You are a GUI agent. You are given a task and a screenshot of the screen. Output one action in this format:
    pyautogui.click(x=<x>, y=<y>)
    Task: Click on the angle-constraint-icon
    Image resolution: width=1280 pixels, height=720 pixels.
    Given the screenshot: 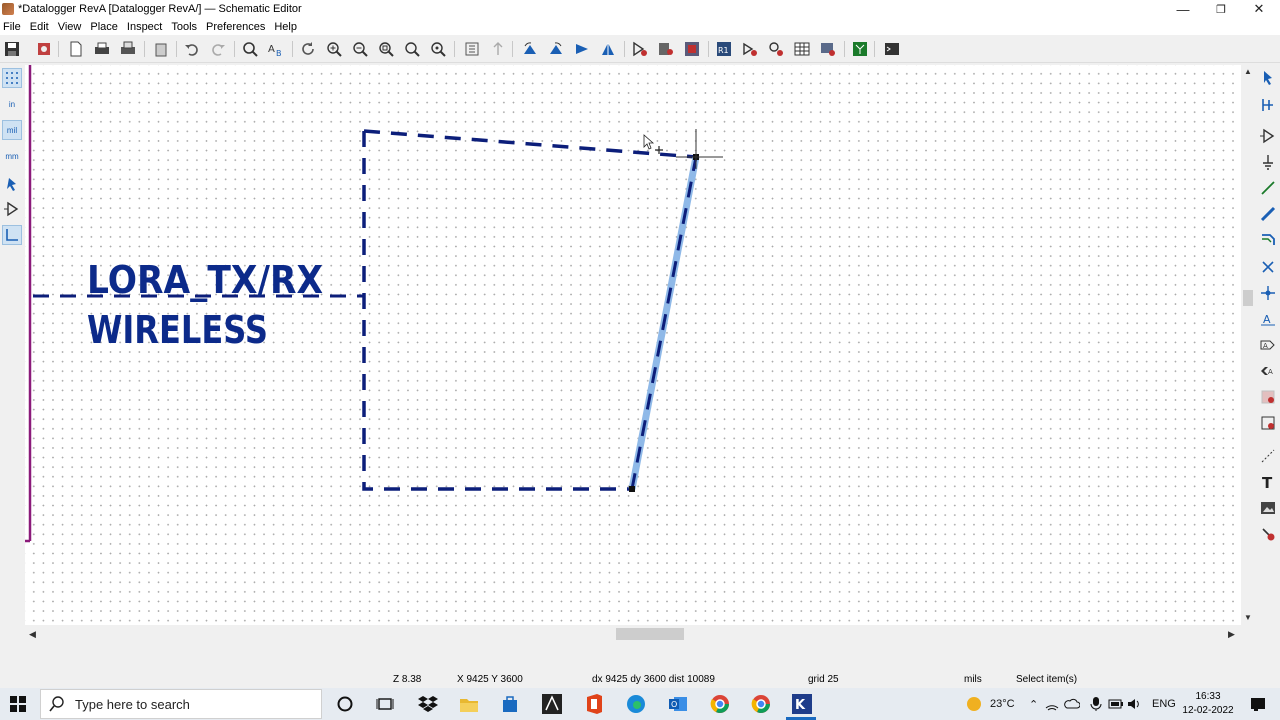 What is the action you would take?
    pyautogui.click(x=12, y=235)
    